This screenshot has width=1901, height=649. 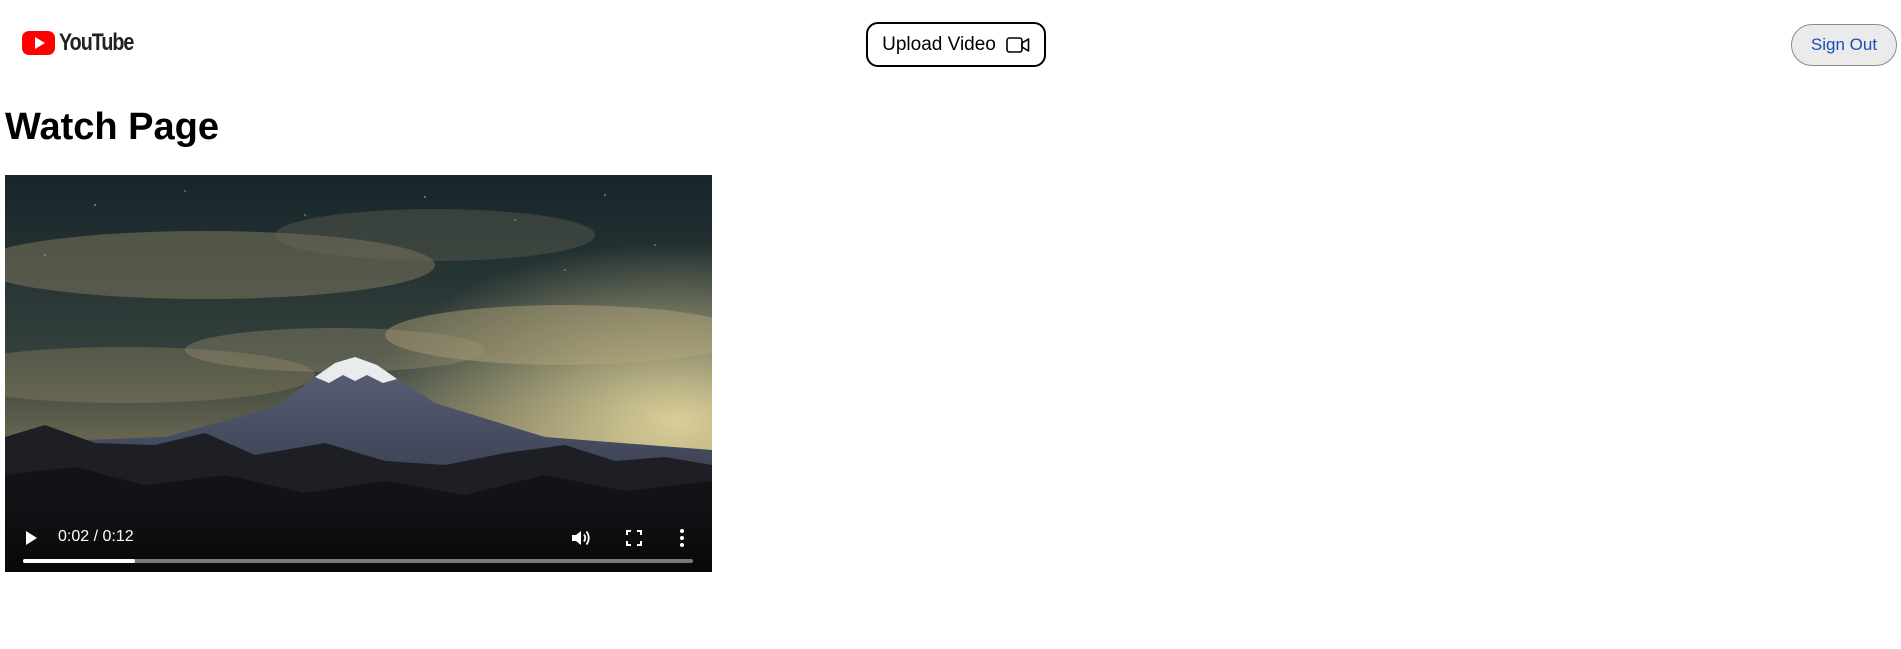 I want to click on upload-video-label: Upload Video, so click(x=939, y=44).